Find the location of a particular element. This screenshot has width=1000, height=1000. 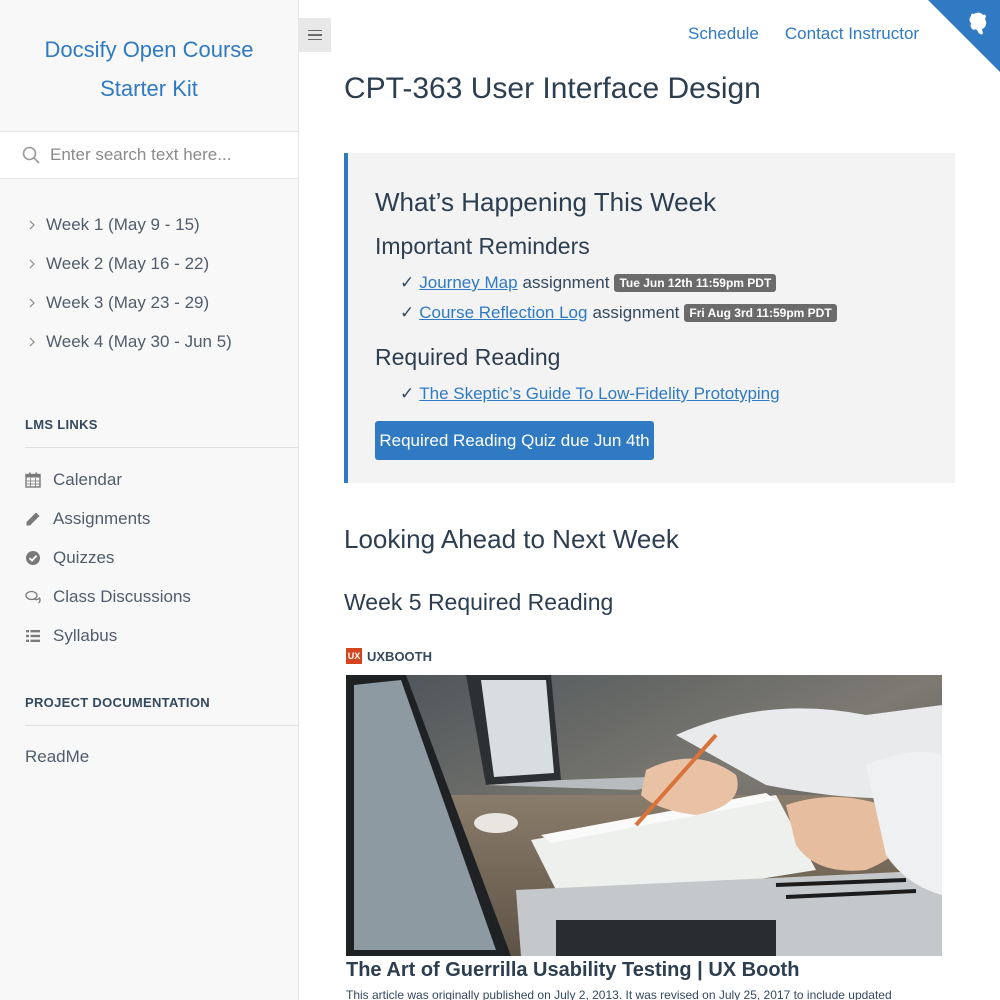

sidebar-item-week-1: Week 1 (May 9 - 15) is located at coordinates (149, 224).